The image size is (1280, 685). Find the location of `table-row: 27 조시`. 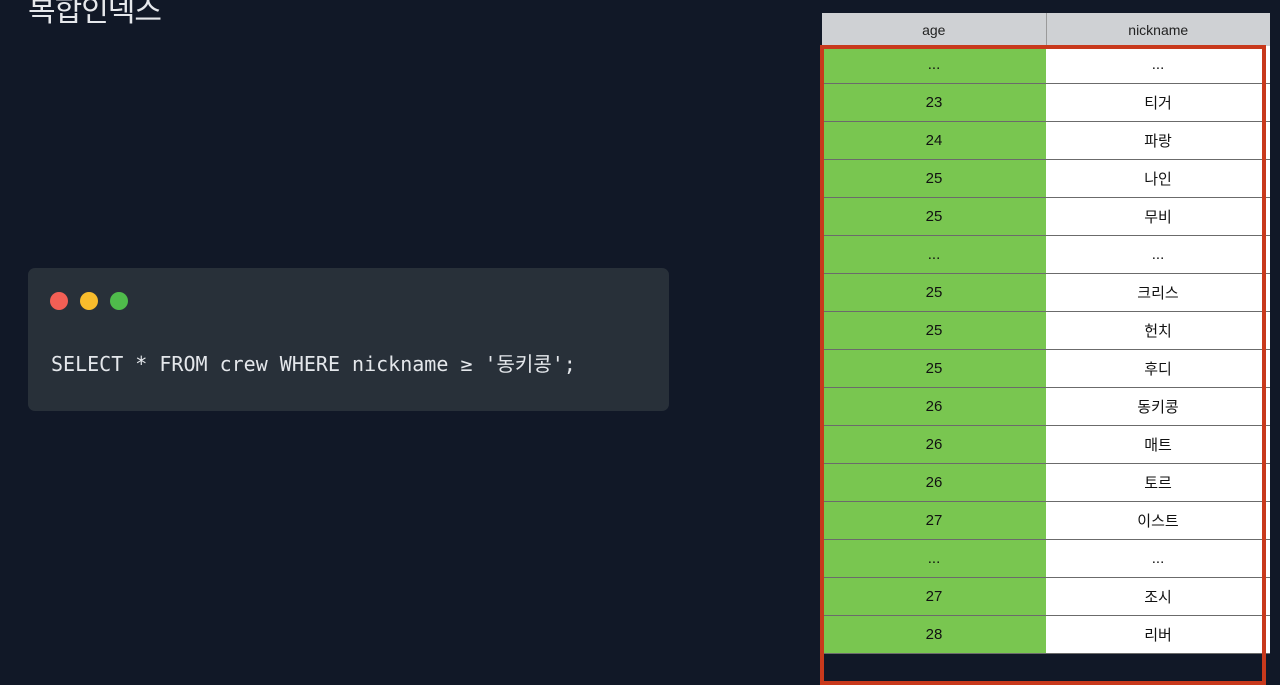

table-row: 27 조시 is located at coordinates (1046, 596).